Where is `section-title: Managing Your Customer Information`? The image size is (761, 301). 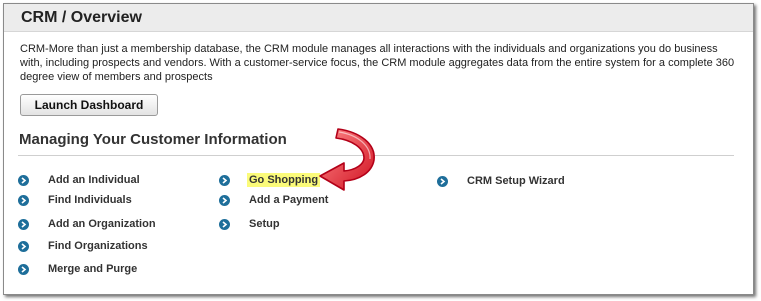
section-title: Managing Your Customer Information is located at coordinates (153, 139).